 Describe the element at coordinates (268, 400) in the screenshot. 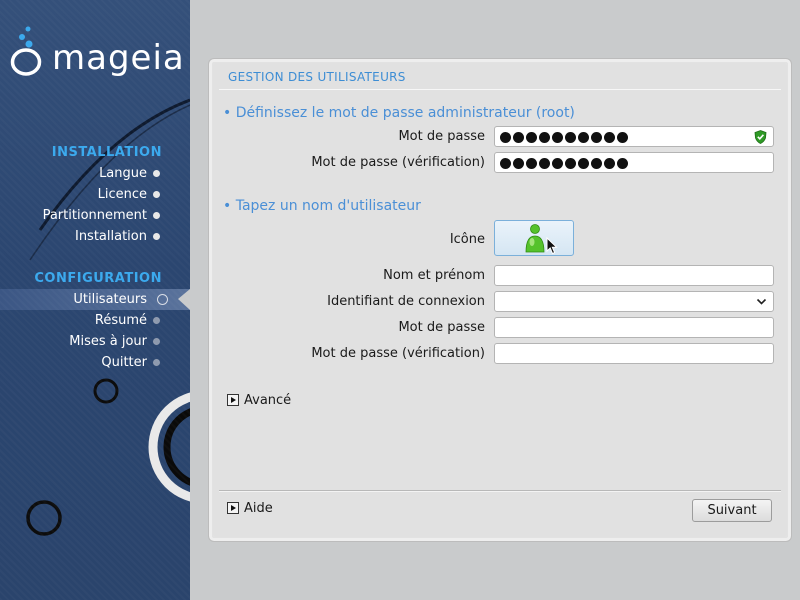

I see `advanced-label: Avancé` at that location.